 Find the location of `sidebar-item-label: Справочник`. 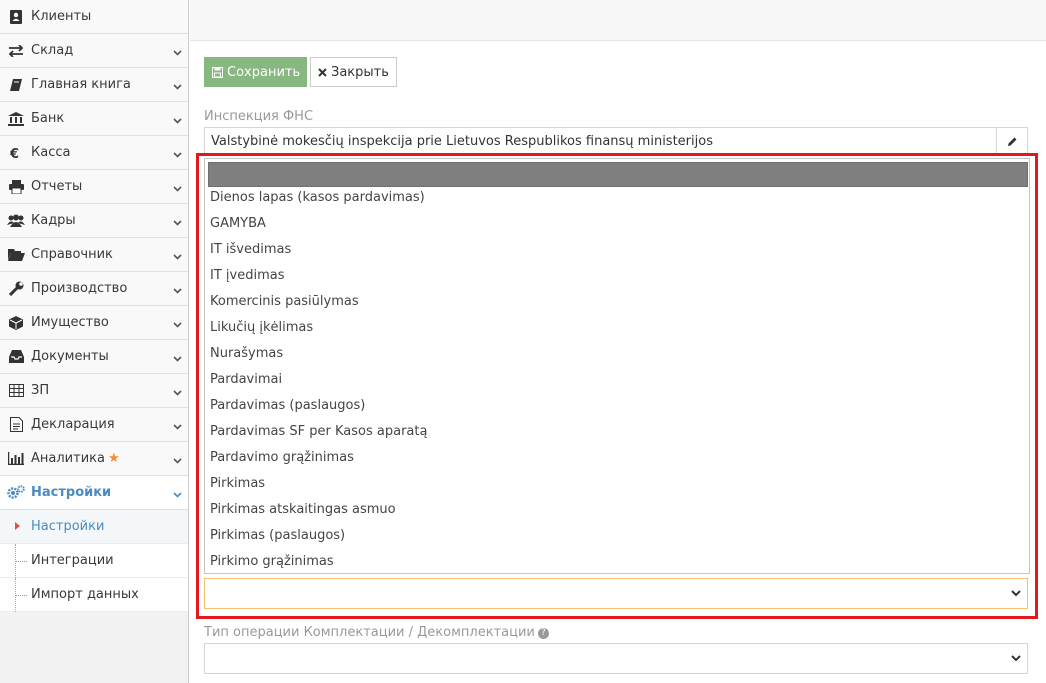

sidebar-item-label: Справочник is located at coordinates (72, 254).